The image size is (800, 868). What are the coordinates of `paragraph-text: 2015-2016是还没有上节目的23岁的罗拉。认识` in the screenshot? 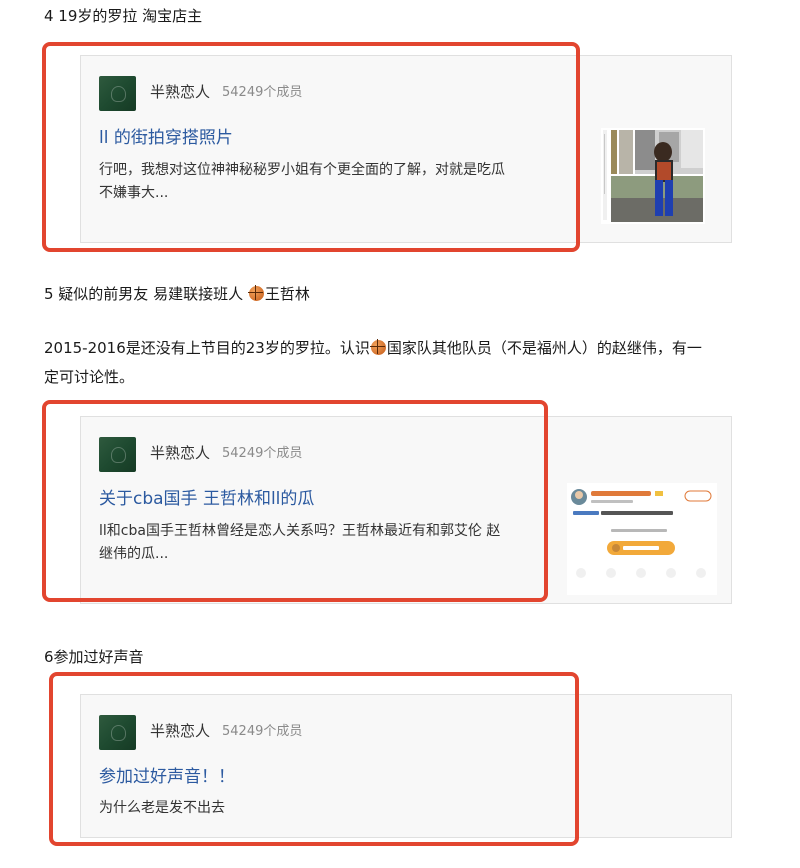 It's located at (207, 348).